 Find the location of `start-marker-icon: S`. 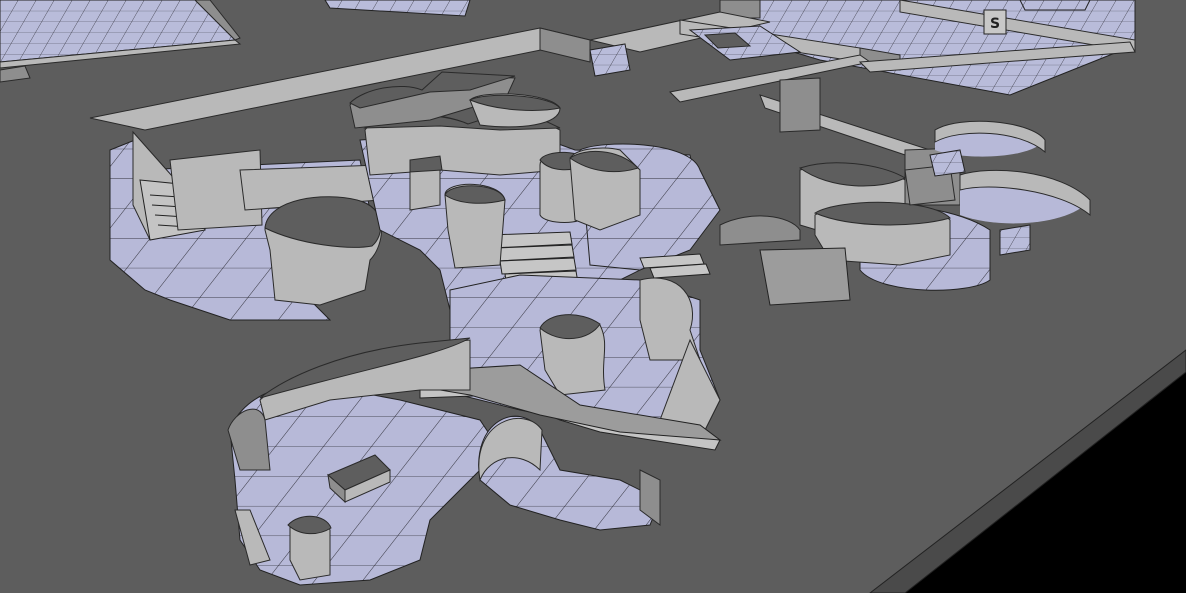

start-marker-icon: S is located at coordinates (995, 22).